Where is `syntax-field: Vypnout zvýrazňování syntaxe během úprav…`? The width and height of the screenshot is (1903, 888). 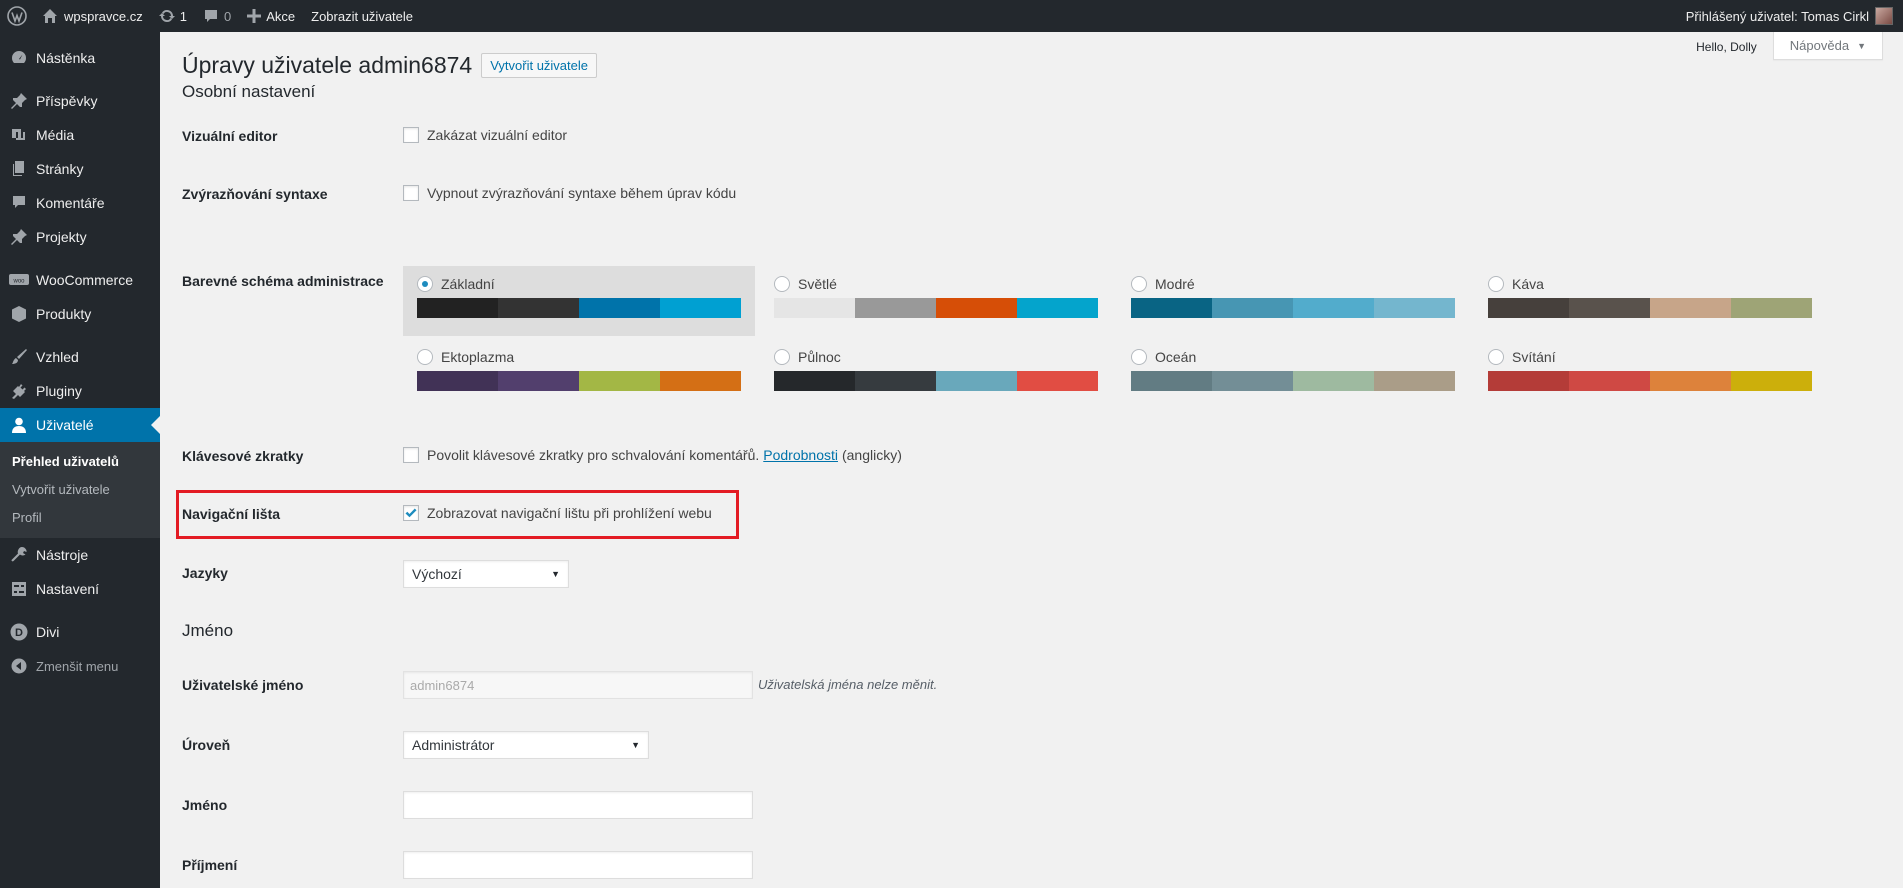
syntax-field: Vypnout zvýrazňování syntaxe během úprav… is located at coordinates (569, 193).